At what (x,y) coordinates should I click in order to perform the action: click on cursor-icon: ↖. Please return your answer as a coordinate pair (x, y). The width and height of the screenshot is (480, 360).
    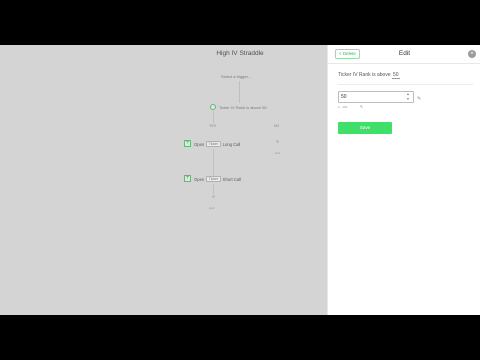
    Looking at the image, I should click on (362, 106).